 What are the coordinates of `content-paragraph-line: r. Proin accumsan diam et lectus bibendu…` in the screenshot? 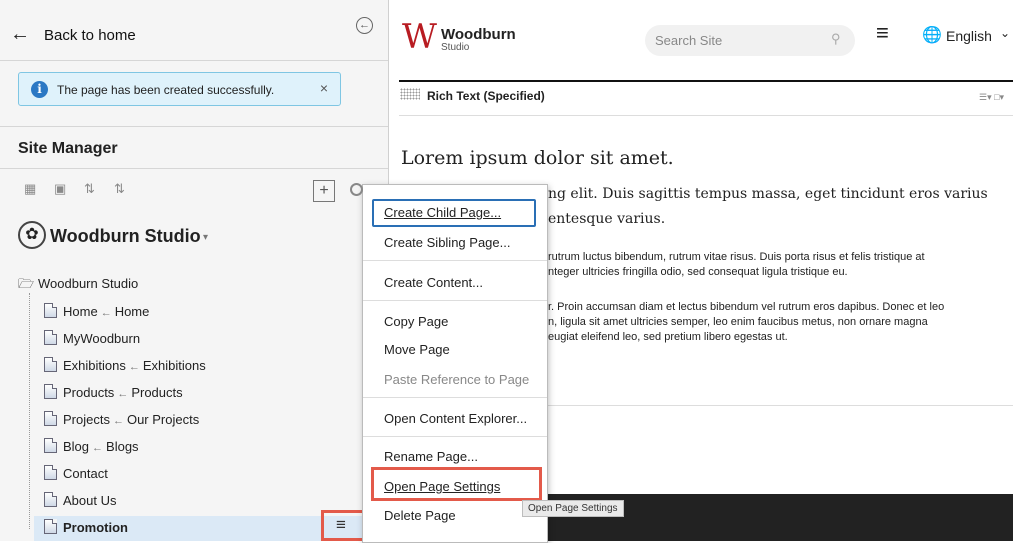 It's located at (746, 307).